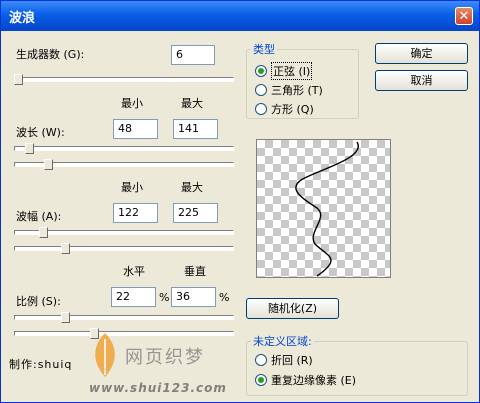  Describe the element at coordinates (65, 317) in the screenshot. I see `scale-horizontal-slider-thumb` at that location.